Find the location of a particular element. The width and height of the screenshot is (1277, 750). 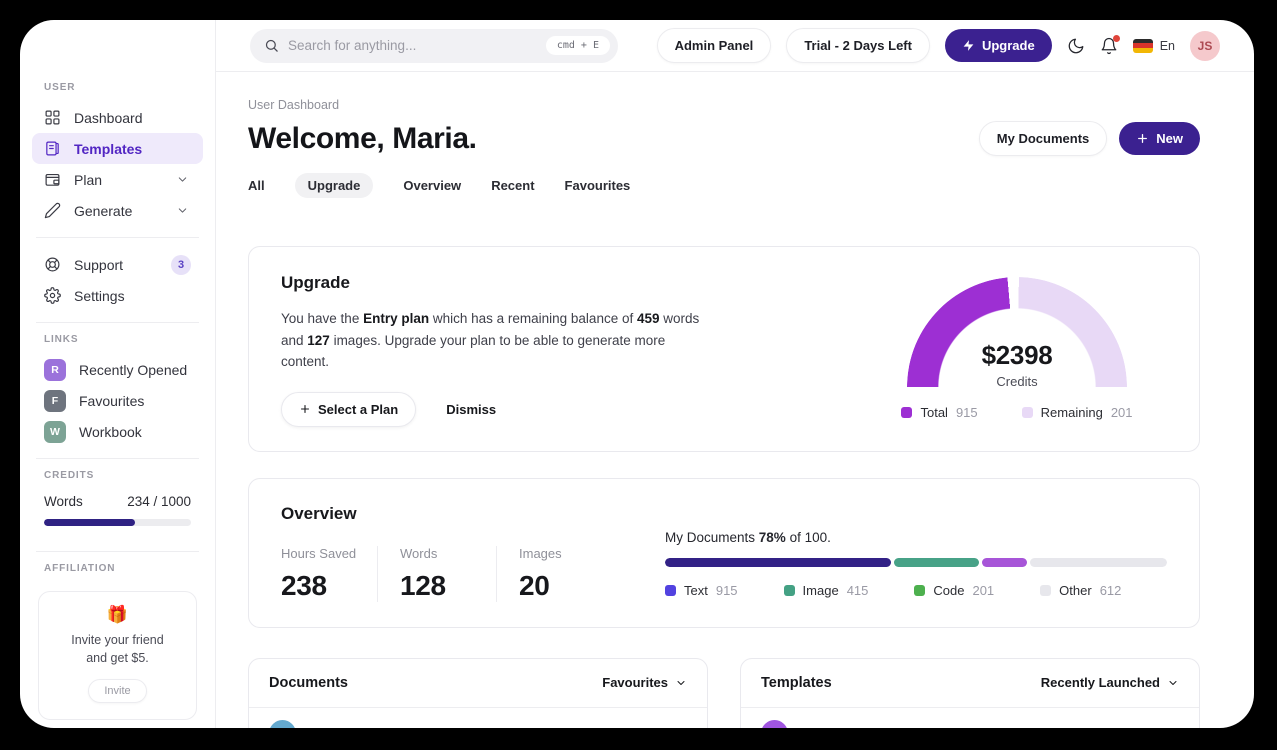

gear-icon is located at coordinates (52, 295).